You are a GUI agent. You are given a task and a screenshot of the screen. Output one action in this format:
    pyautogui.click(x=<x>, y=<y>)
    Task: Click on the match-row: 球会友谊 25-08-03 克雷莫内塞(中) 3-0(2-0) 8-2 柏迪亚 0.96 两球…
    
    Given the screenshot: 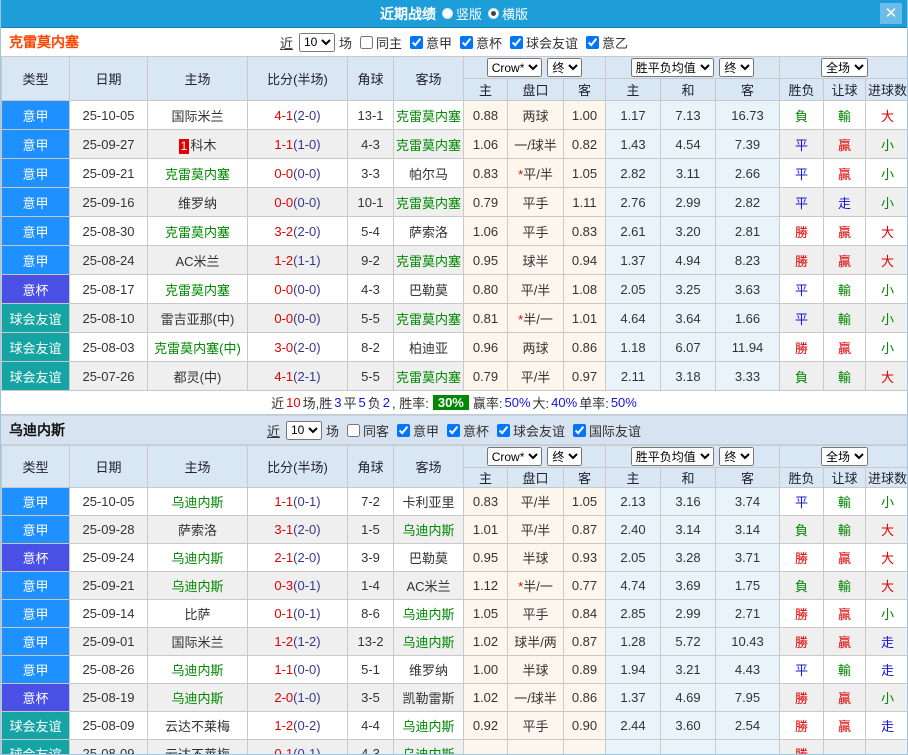 What is the action you would take?
    pyautogui.click(x=454, y=347)
    